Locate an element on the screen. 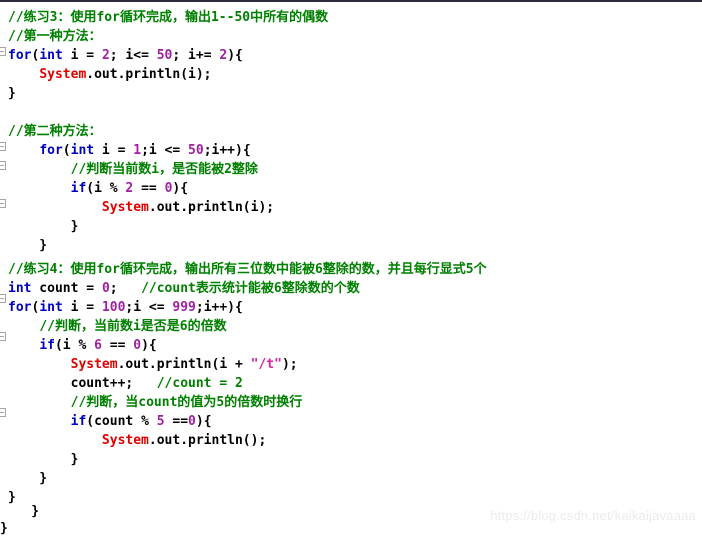 The image size is (702, 538). code-token-cmt: //判断当前数i，是否能被2整除 is located at coordinates (164, 169).